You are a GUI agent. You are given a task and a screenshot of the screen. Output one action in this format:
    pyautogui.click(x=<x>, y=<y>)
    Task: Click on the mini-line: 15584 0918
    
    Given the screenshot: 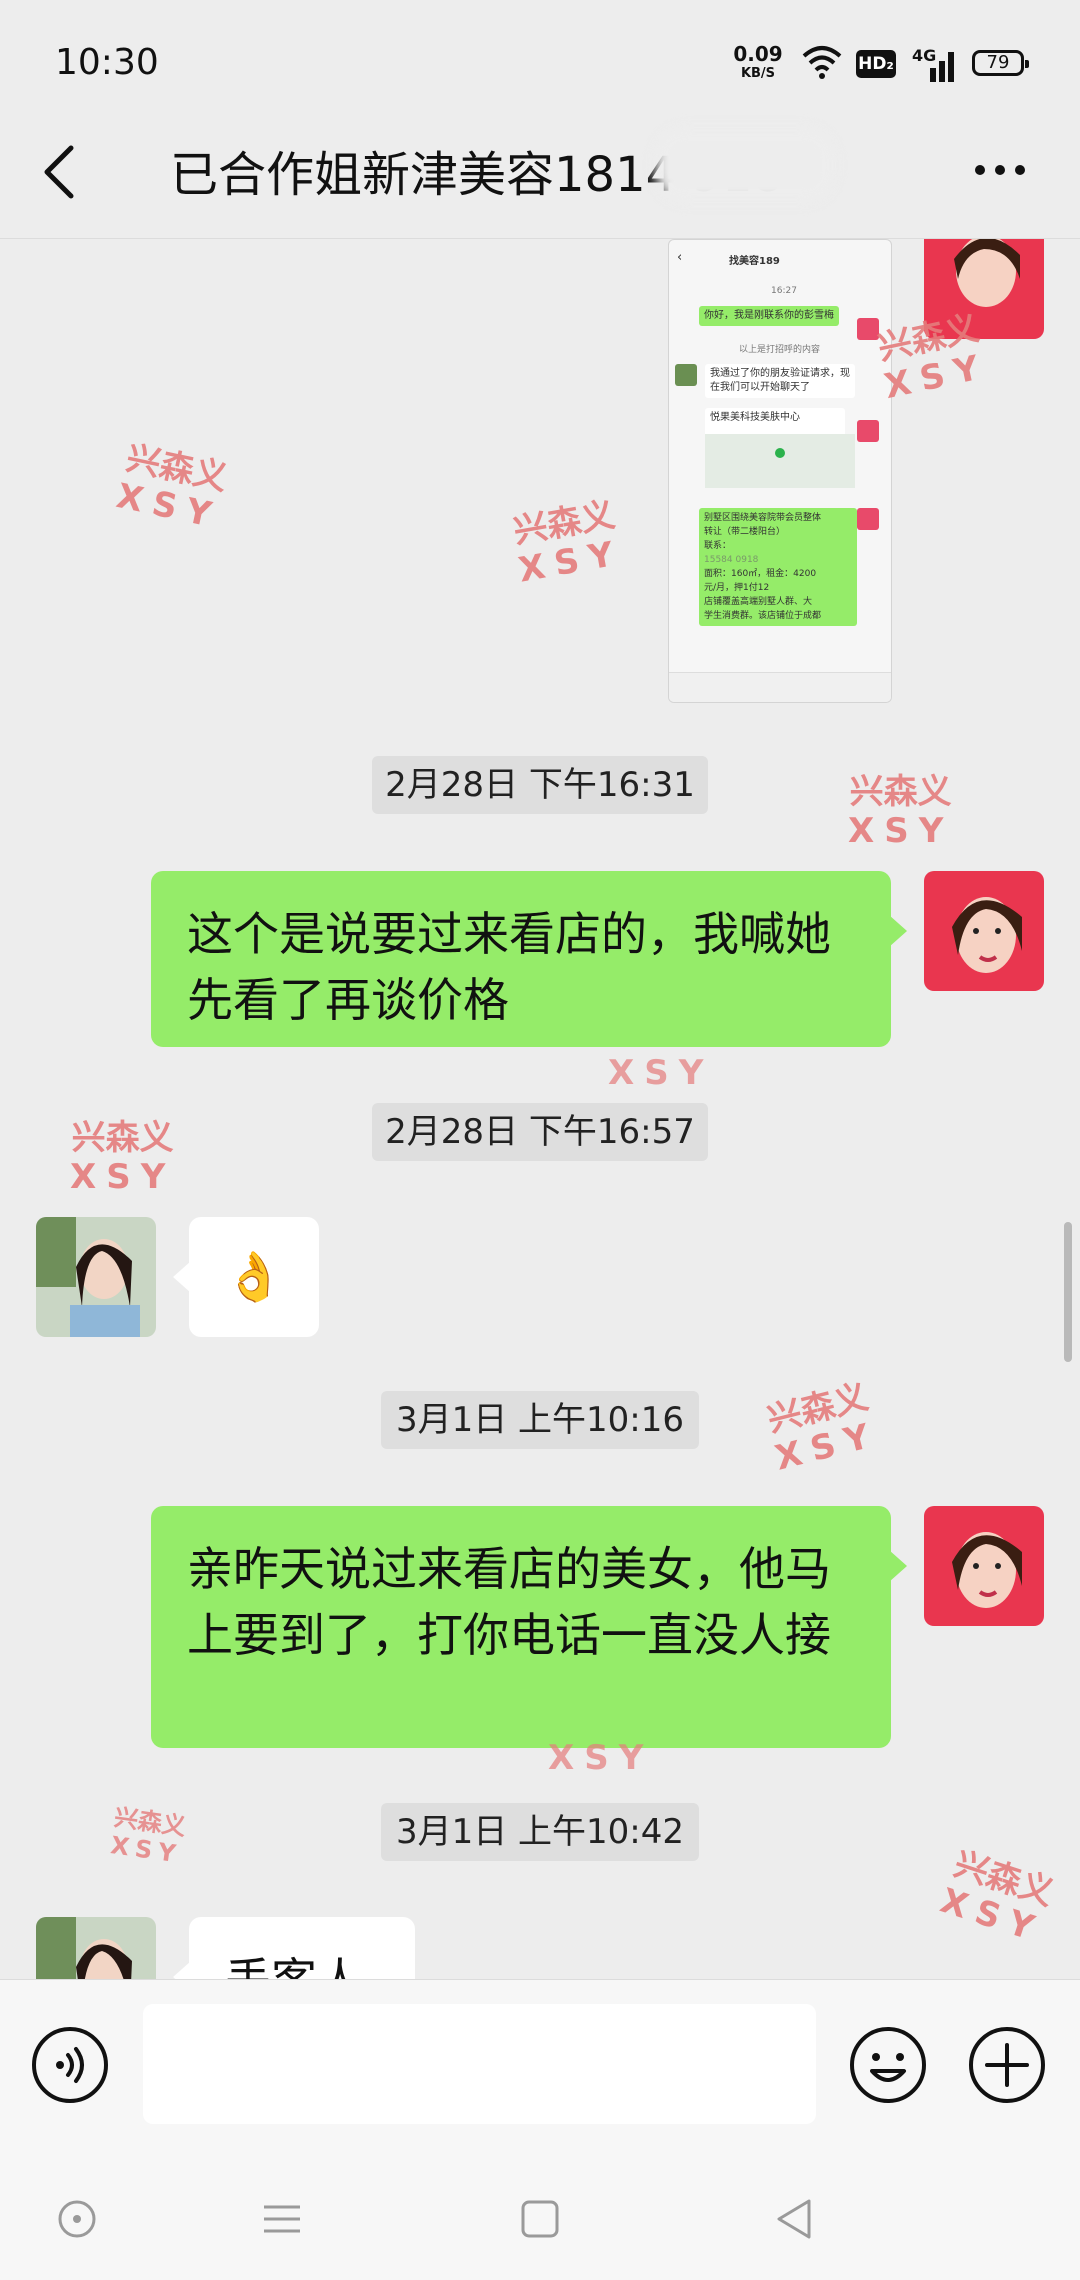 What is the action you would take?
    pyautogui.click(x=731, y=560)
    